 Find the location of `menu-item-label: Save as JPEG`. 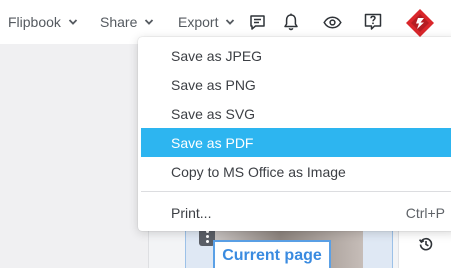

menu-item-label: Save as JPEG is located at coordinates (217, 55).